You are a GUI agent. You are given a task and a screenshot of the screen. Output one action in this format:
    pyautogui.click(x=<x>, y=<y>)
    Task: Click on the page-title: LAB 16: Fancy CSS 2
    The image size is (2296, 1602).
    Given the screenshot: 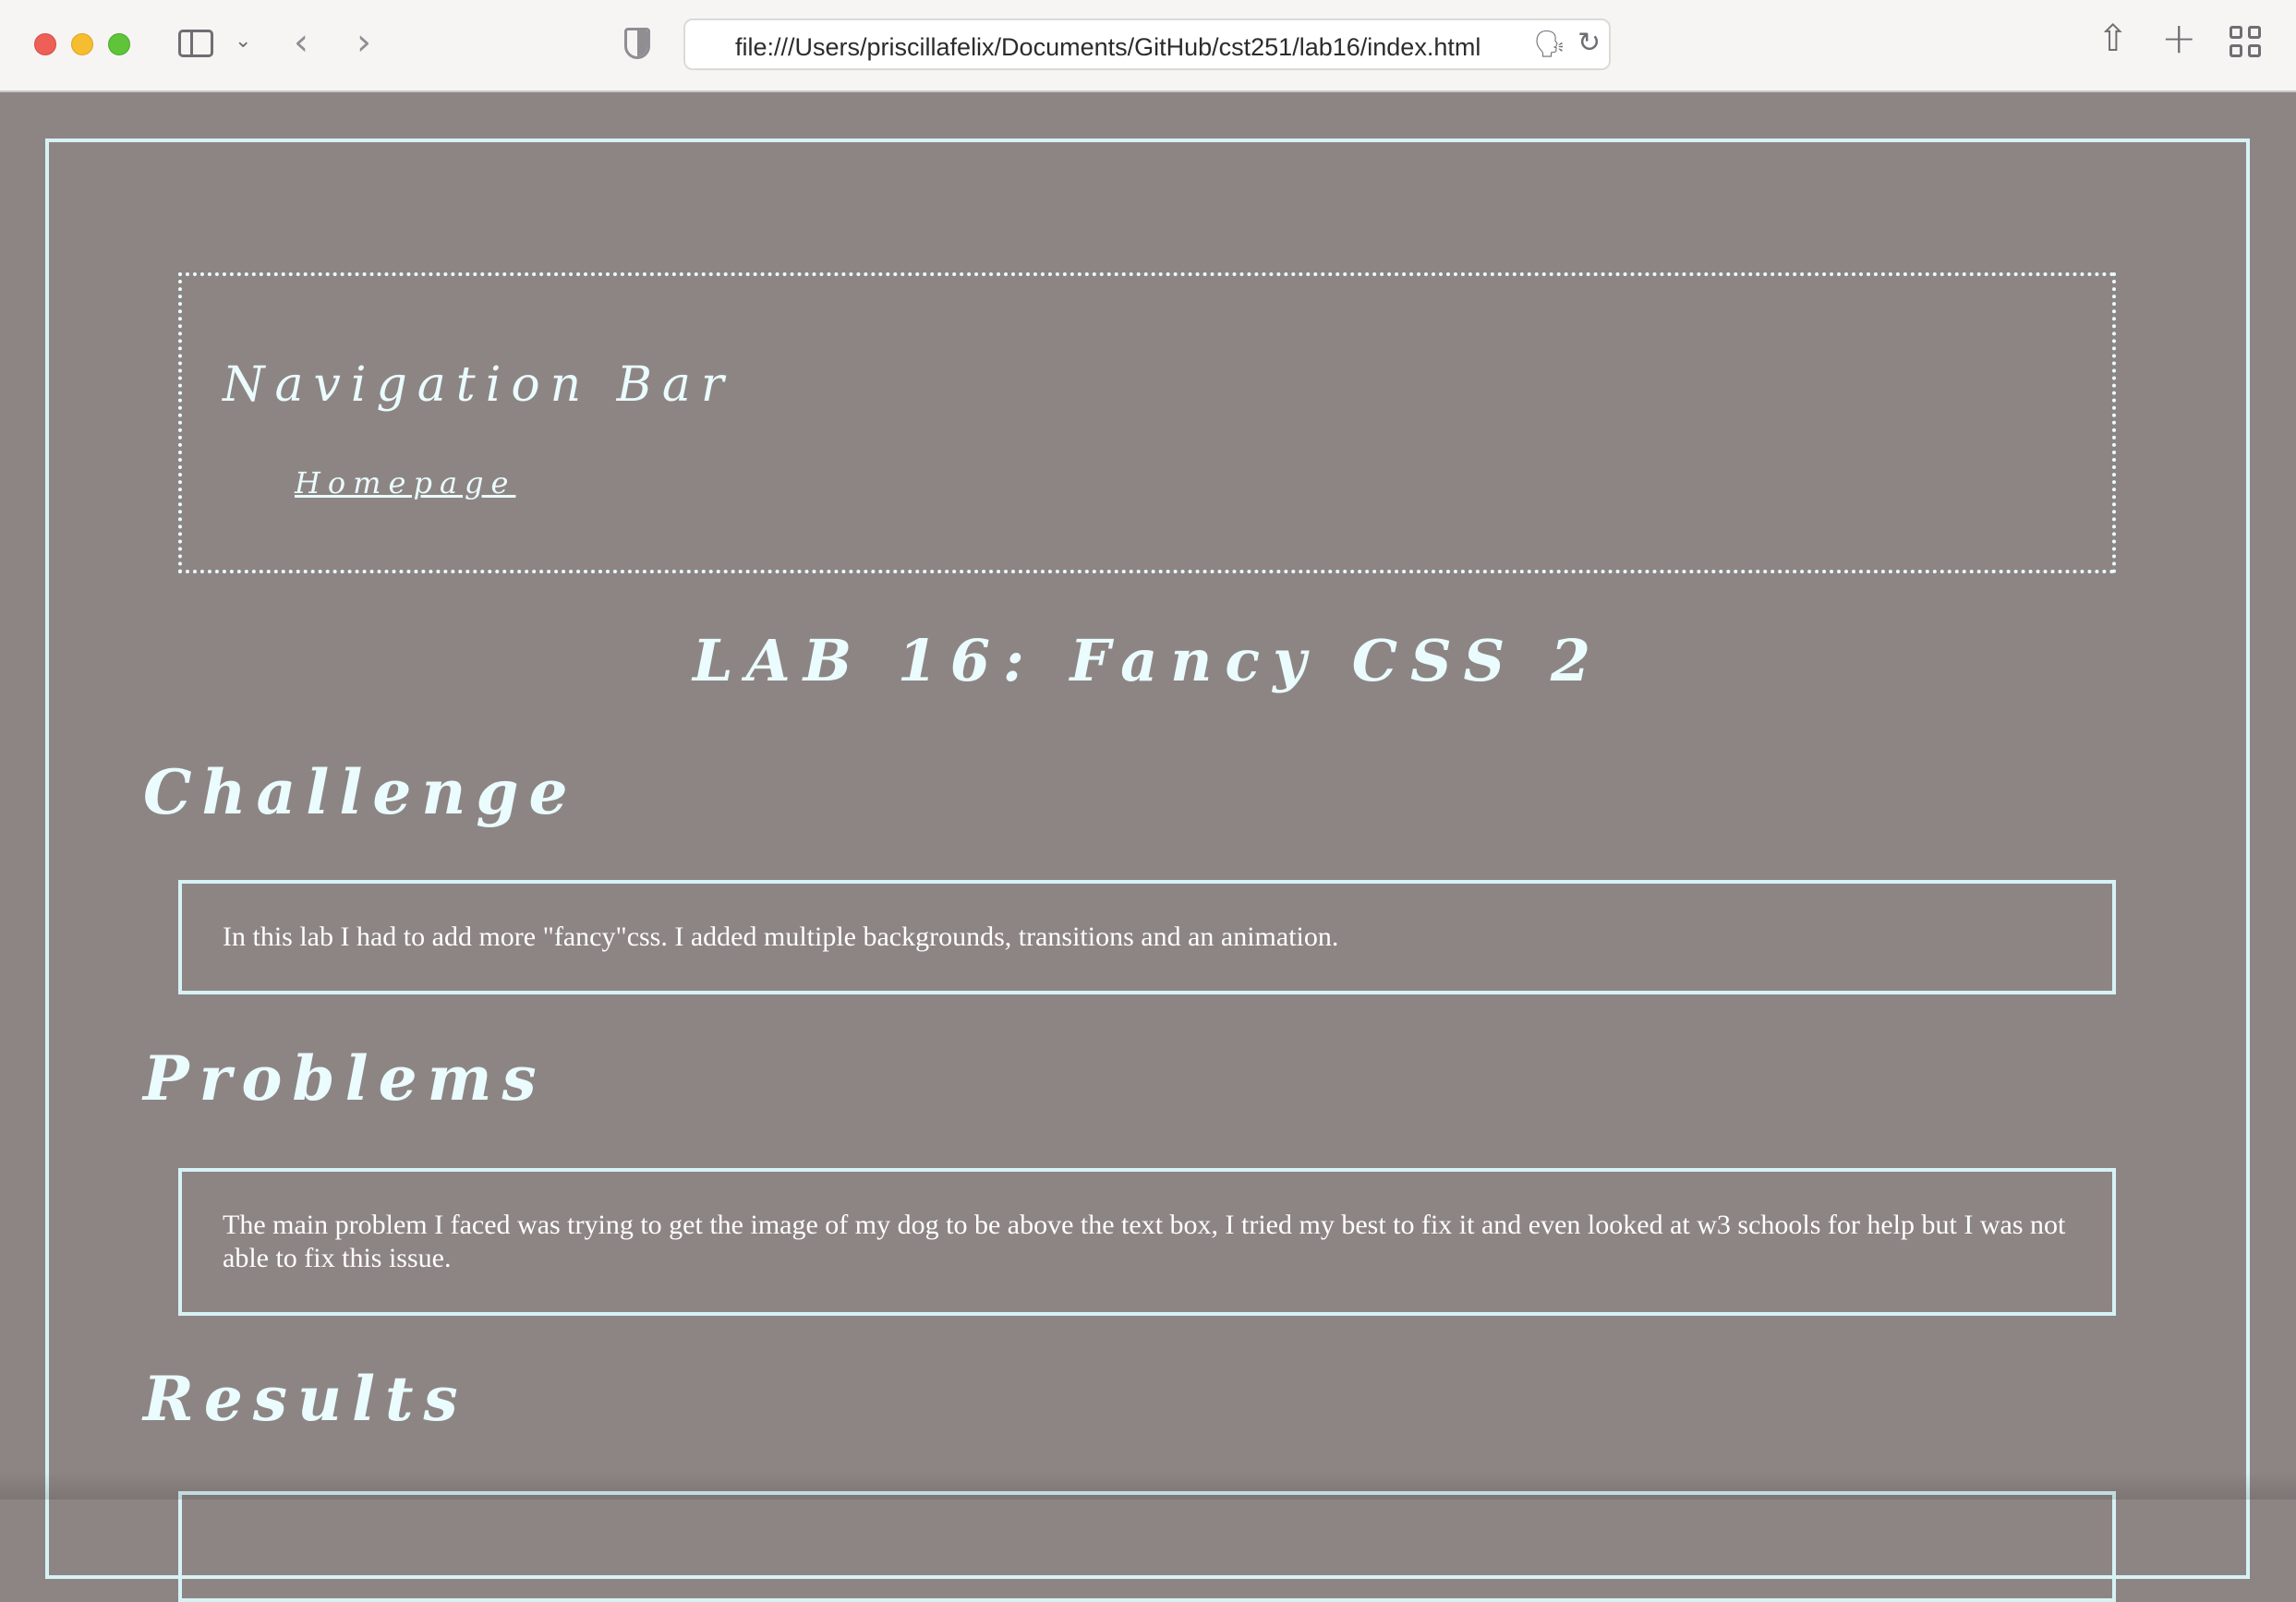 What is the action you would take?
    pyautogui.click(x=1148, y=661)
    